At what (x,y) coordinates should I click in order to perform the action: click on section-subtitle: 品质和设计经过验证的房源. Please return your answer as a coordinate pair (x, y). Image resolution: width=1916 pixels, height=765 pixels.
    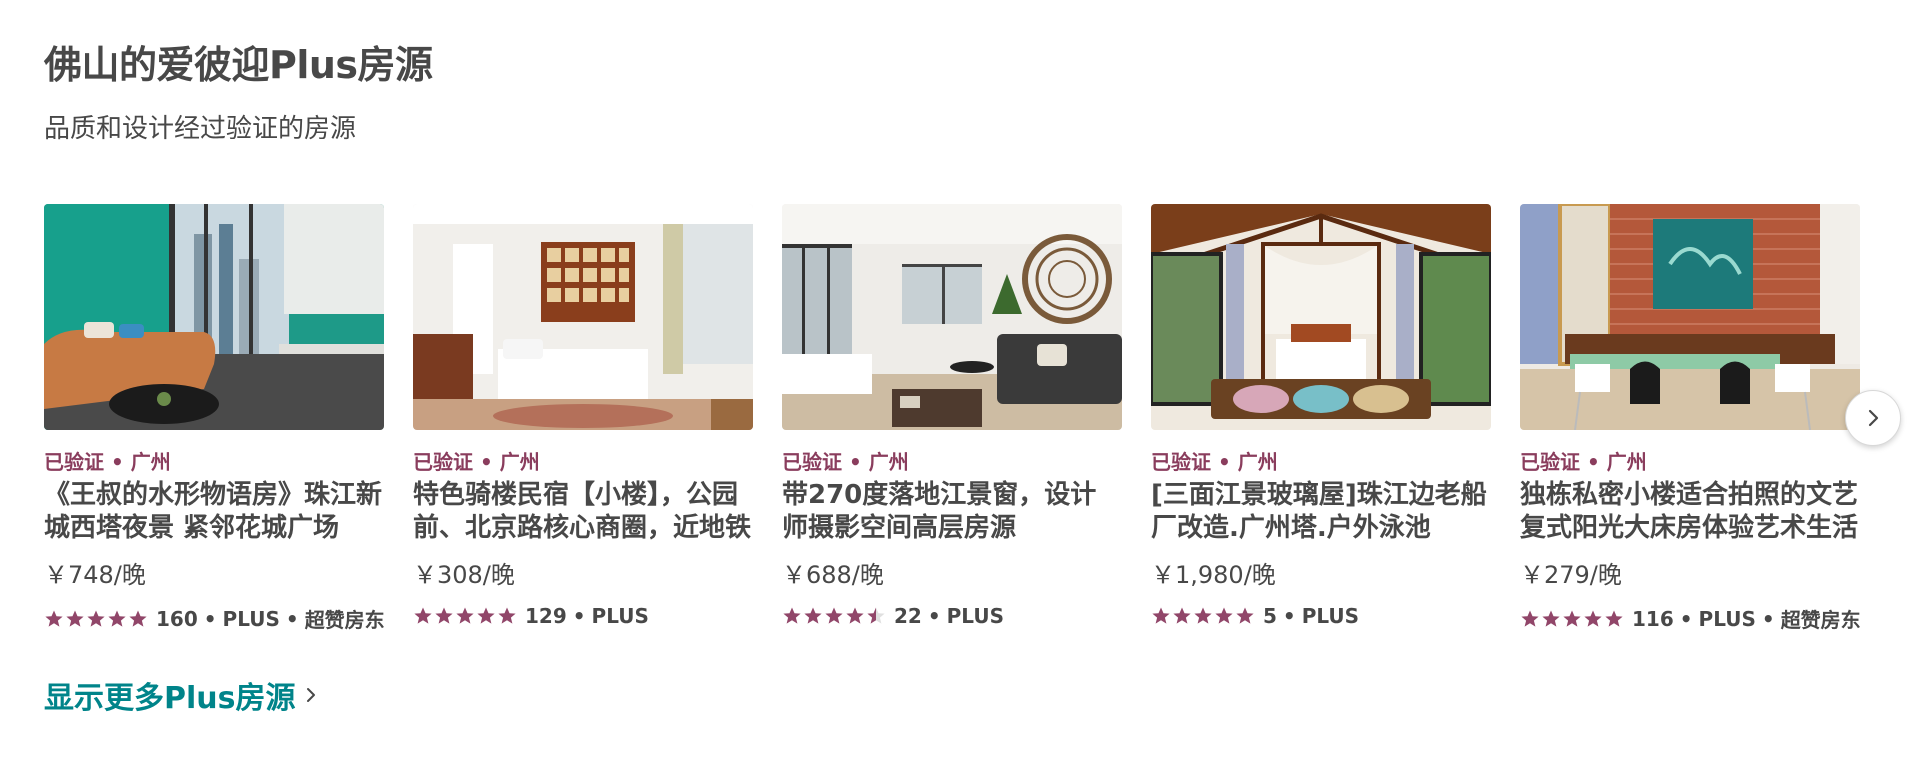
    Looking at the image, I should click on (200, 129).